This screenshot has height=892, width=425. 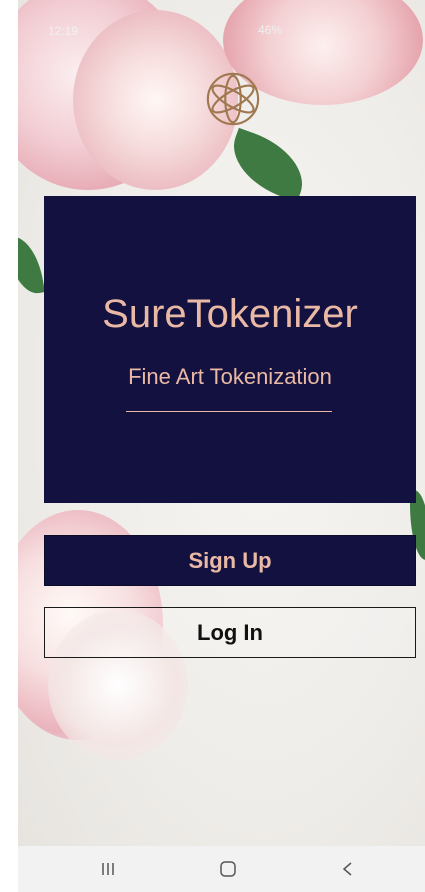 I want to click on recent-apps-icon, so click(x=108, y=869).